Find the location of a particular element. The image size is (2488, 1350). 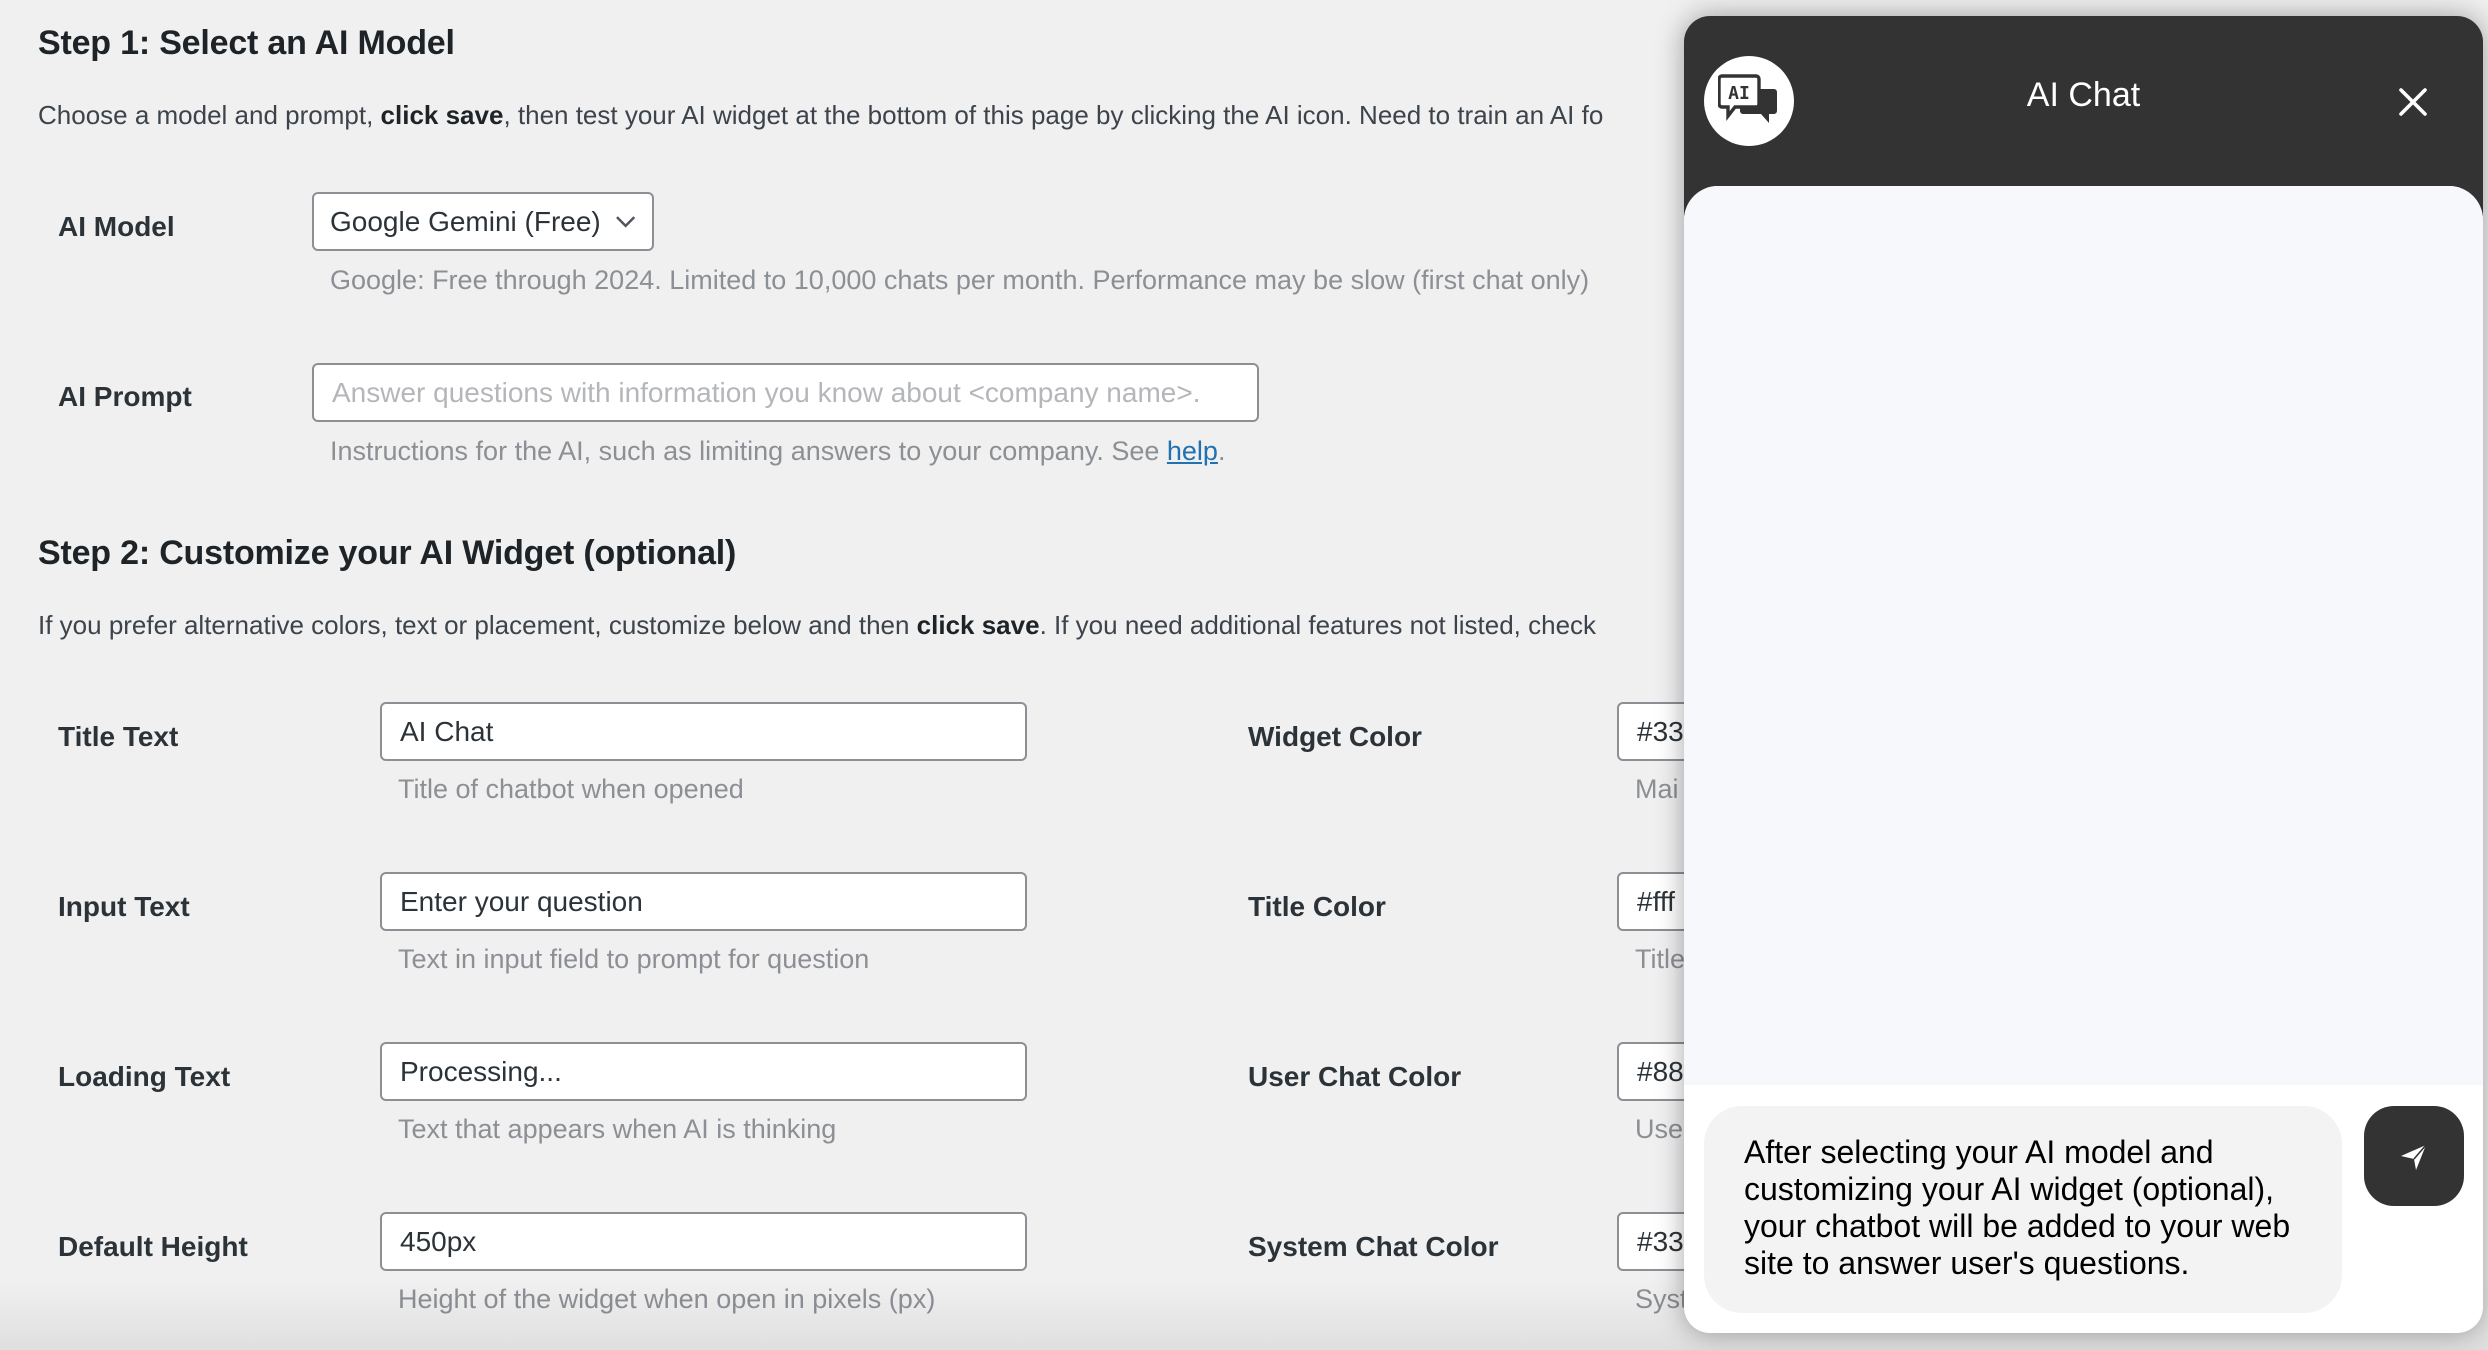

title-color-value: #fff is located at coordinates (1656, 901).